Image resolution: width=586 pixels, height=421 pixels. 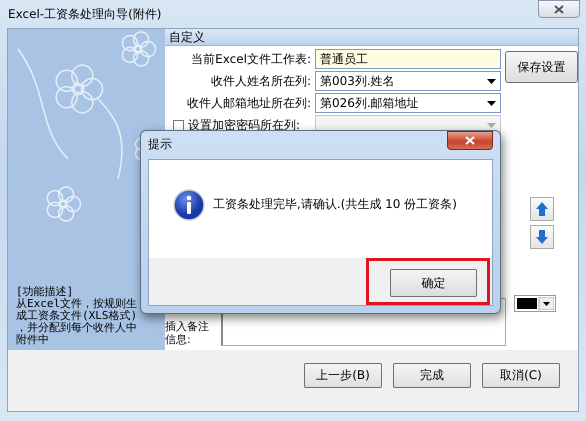 What do you see at coordinates (244, 125) in the screenshot?
I see `field-label: 设置加密密码所在列:` at bounding box center [244, 125].